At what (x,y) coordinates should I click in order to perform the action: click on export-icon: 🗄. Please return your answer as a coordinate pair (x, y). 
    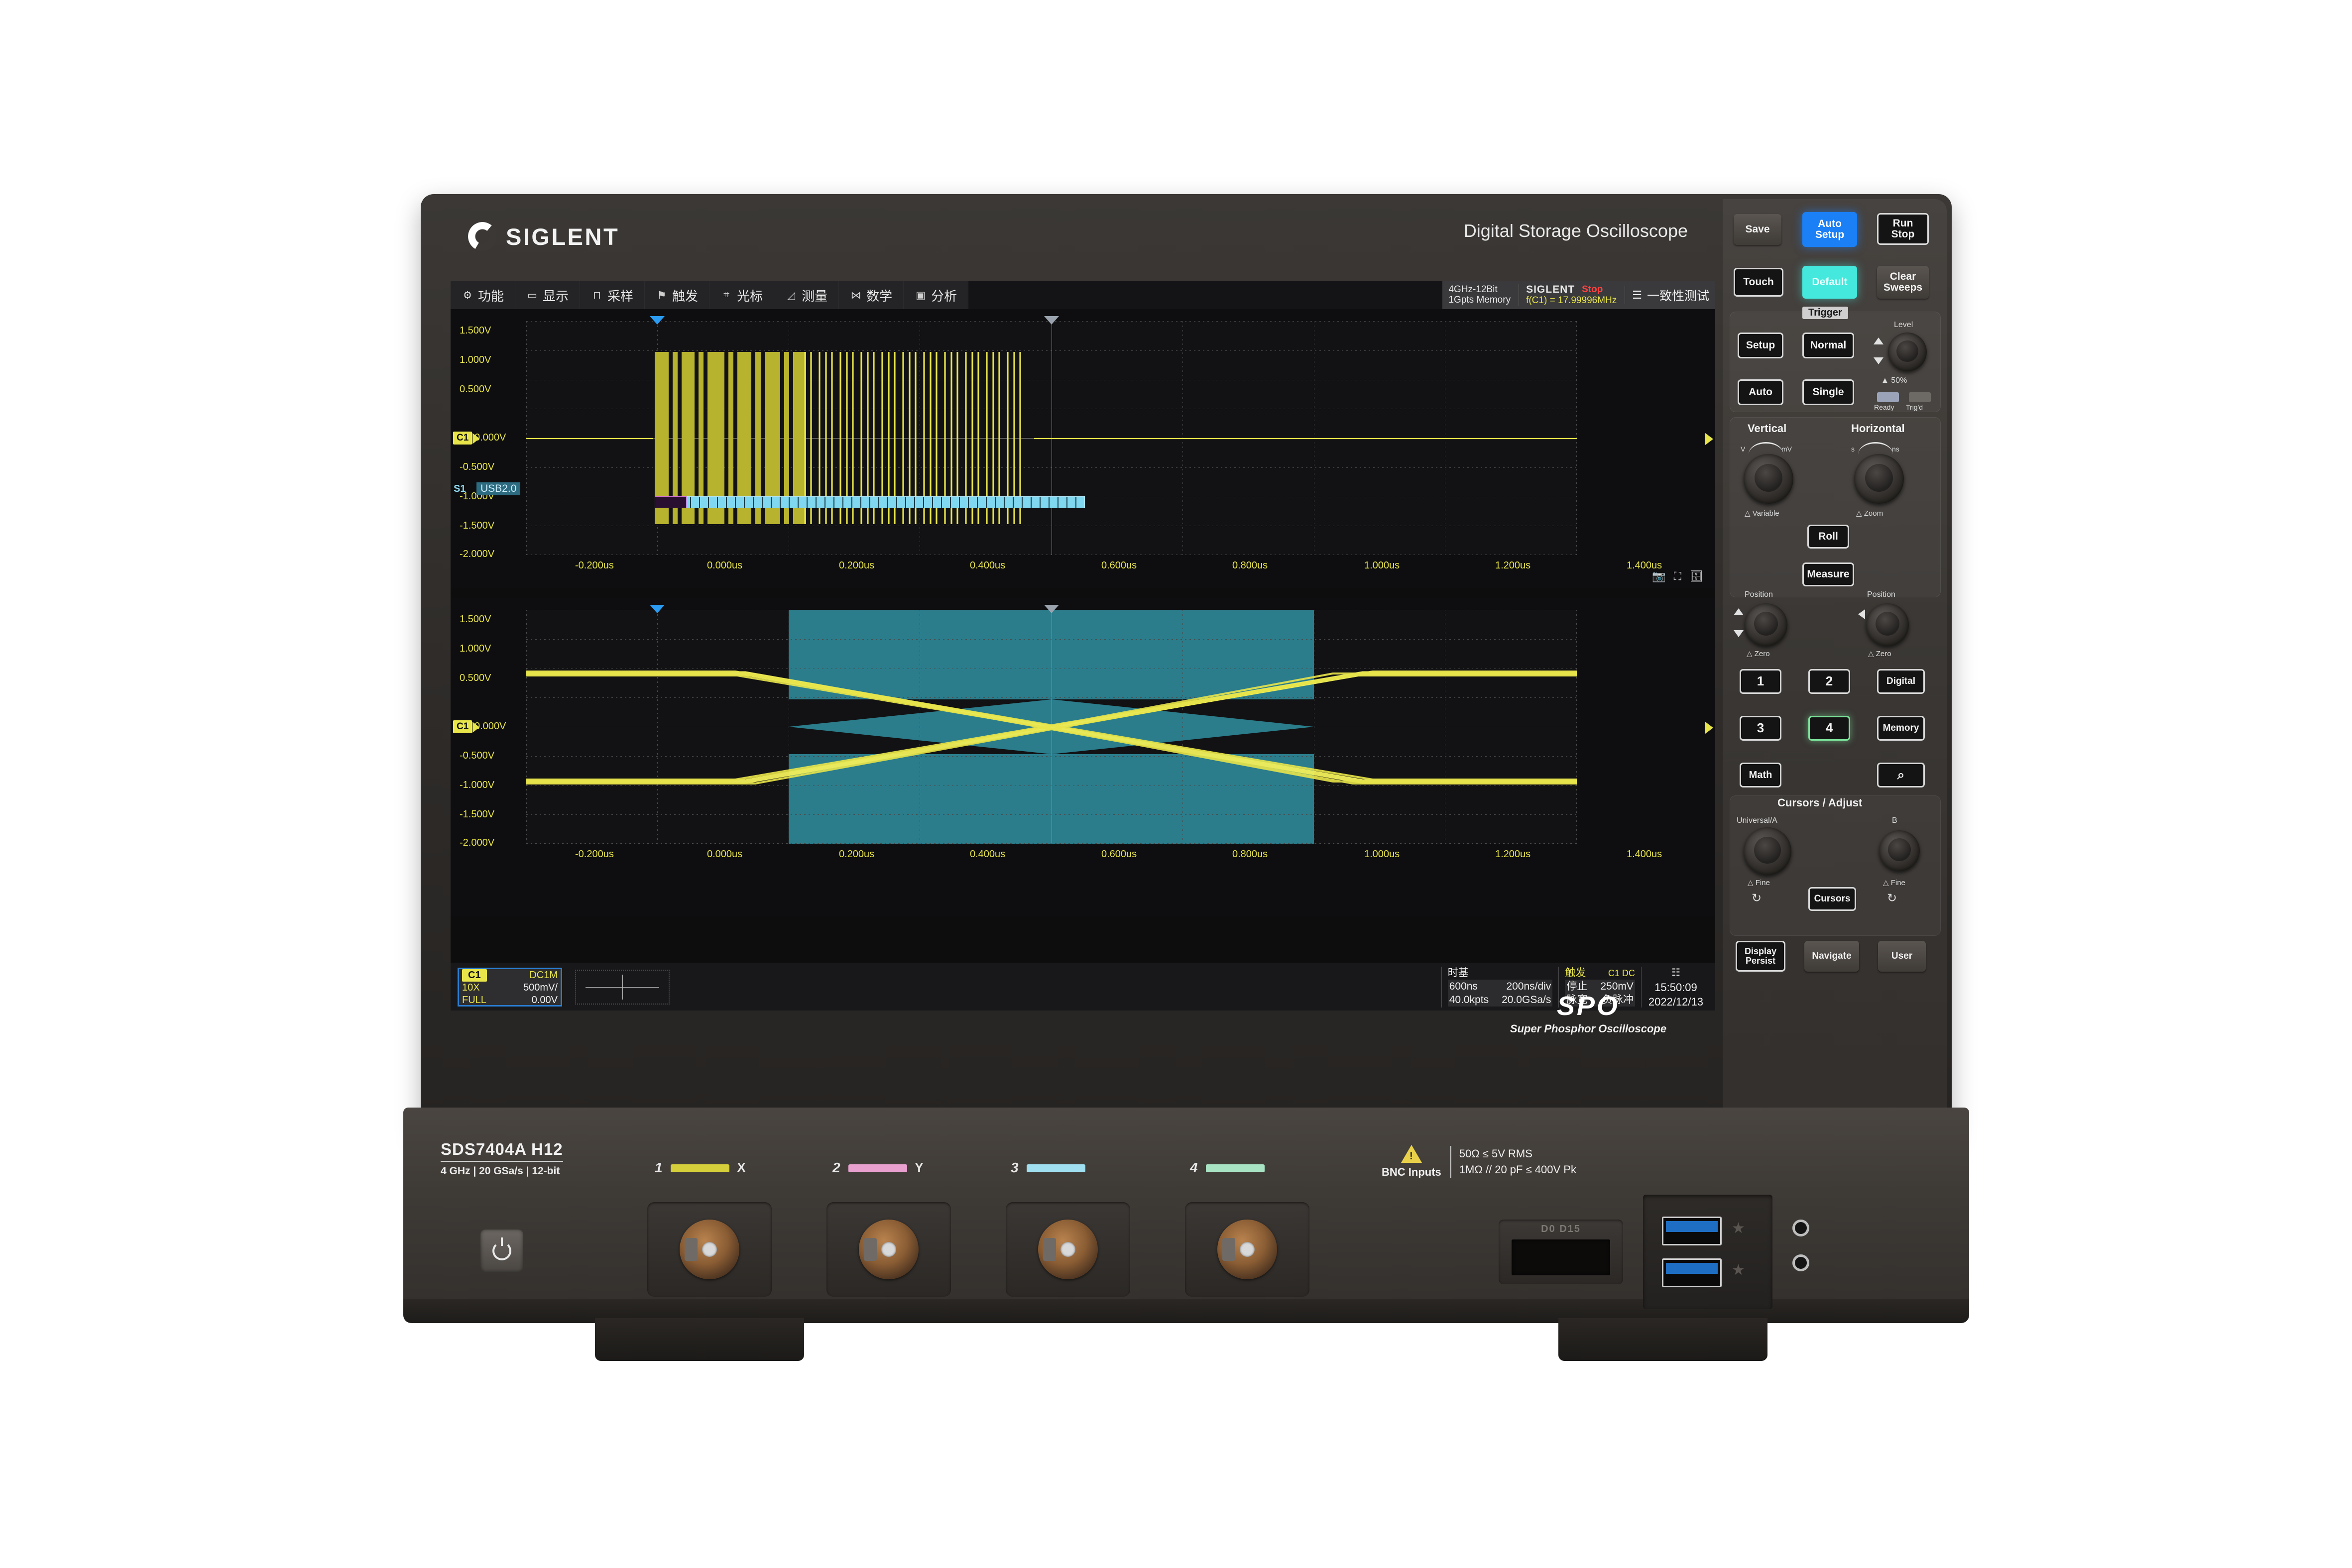
    Looking at the image, I should click on (1696, 576).